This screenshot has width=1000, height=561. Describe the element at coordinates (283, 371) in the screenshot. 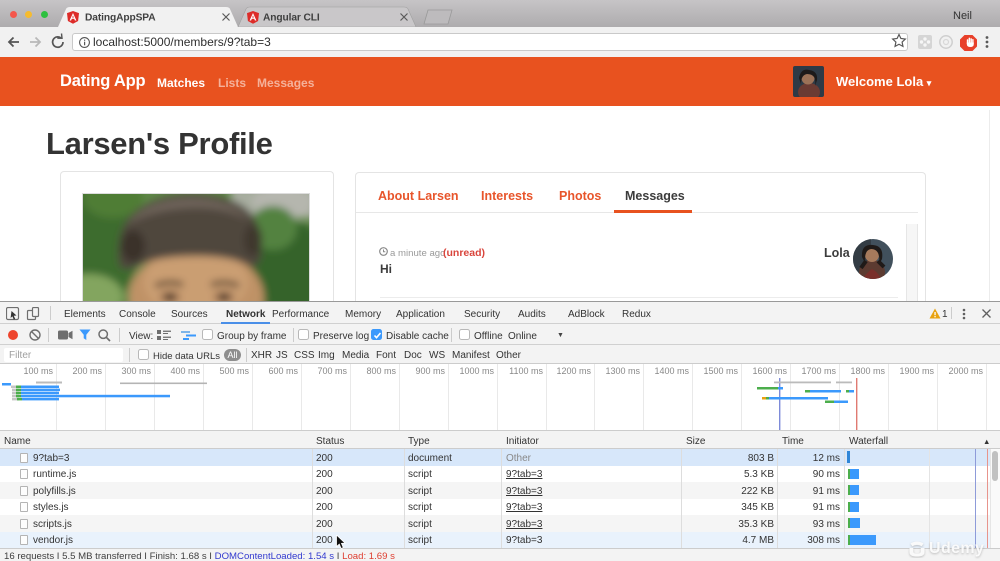

I see `svg-text: 600 ms` at that location.